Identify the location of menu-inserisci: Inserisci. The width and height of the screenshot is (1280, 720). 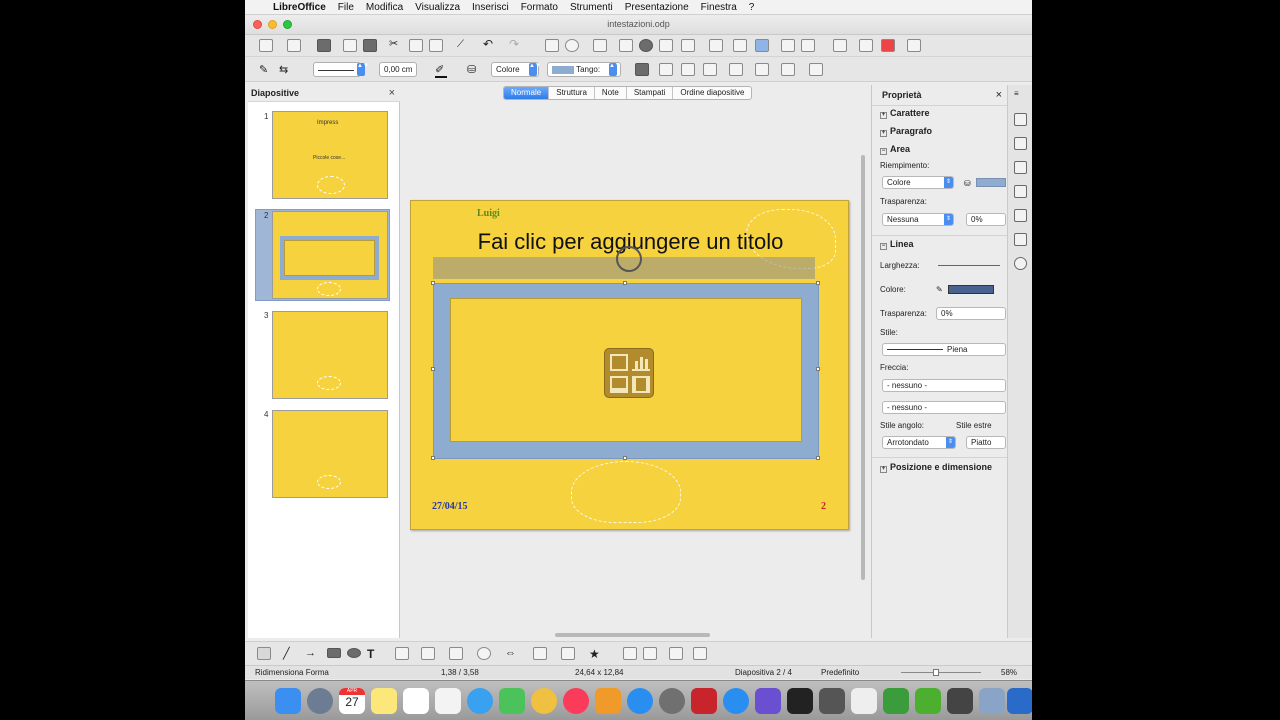
(490, 7).